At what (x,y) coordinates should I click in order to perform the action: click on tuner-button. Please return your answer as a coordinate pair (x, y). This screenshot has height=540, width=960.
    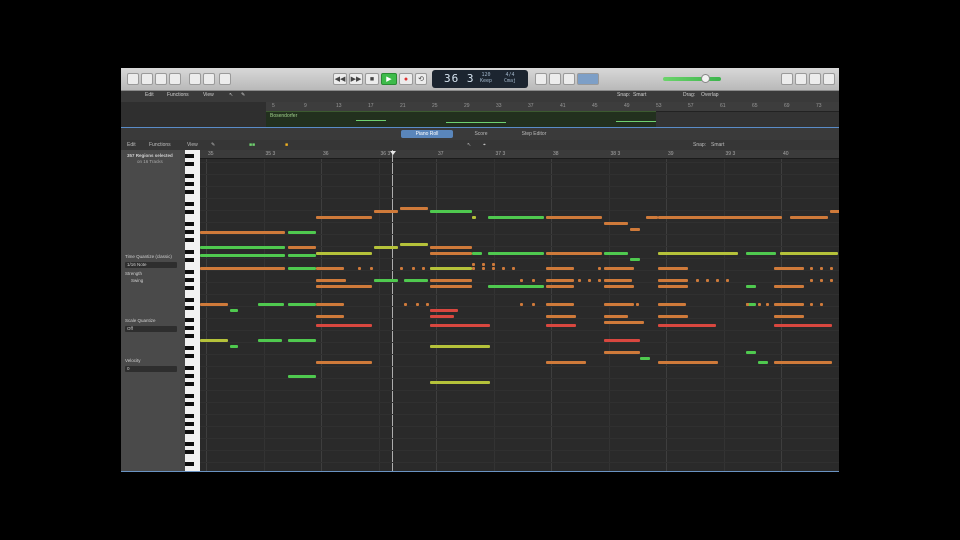
    Looking at the image, I should click on (541, 79).